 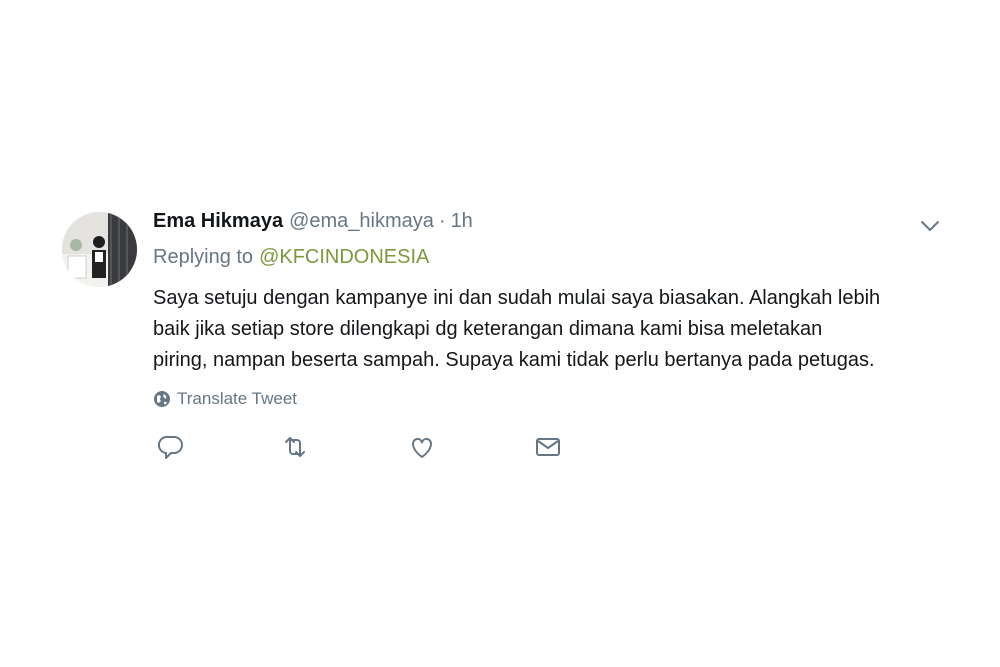 I want to click on globe-icon, so click(x=162, y=399).